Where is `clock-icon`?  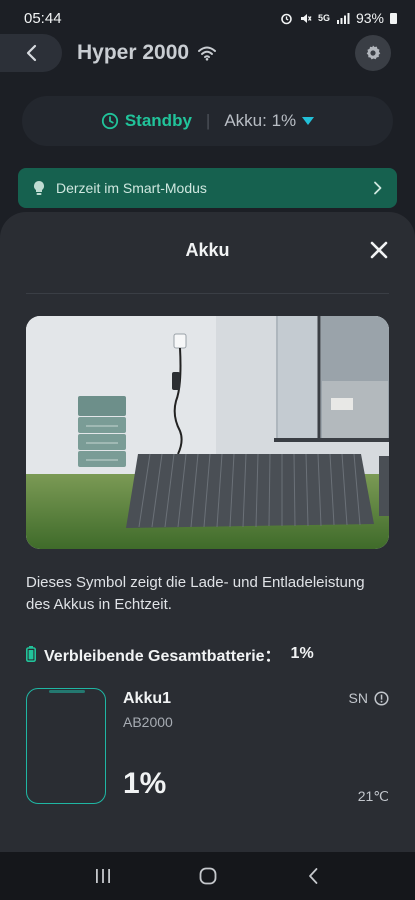 clock-icon is located at coordinates (109, 121).